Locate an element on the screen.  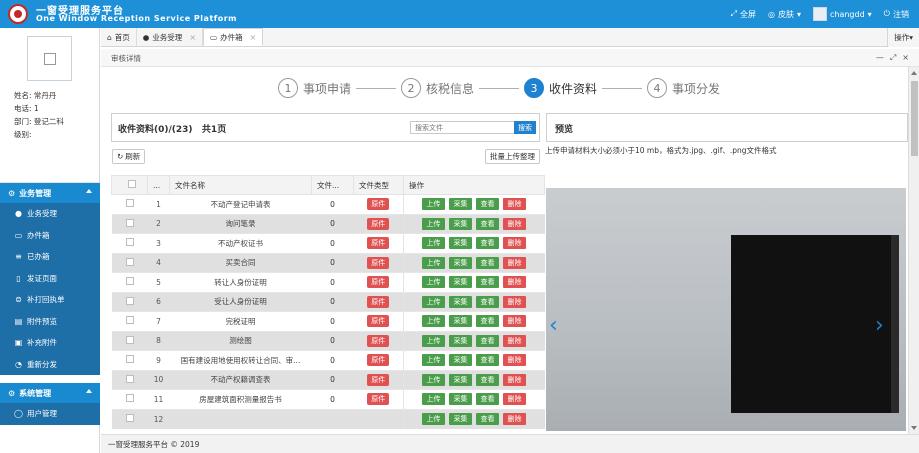
sidebar-item-inbox: ▭ 办件箱 is located at coordinates (50, 236).